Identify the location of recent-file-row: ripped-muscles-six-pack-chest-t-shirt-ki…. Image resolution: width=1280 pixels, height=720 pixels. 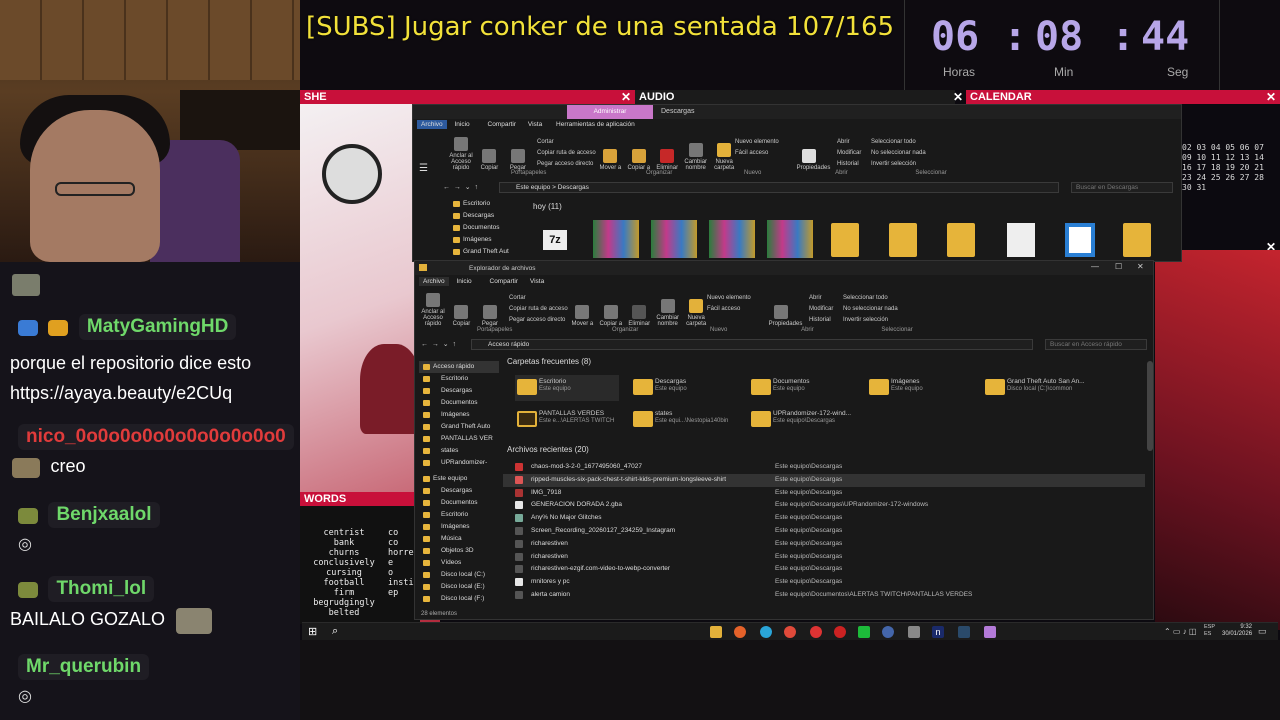
(824, 480).